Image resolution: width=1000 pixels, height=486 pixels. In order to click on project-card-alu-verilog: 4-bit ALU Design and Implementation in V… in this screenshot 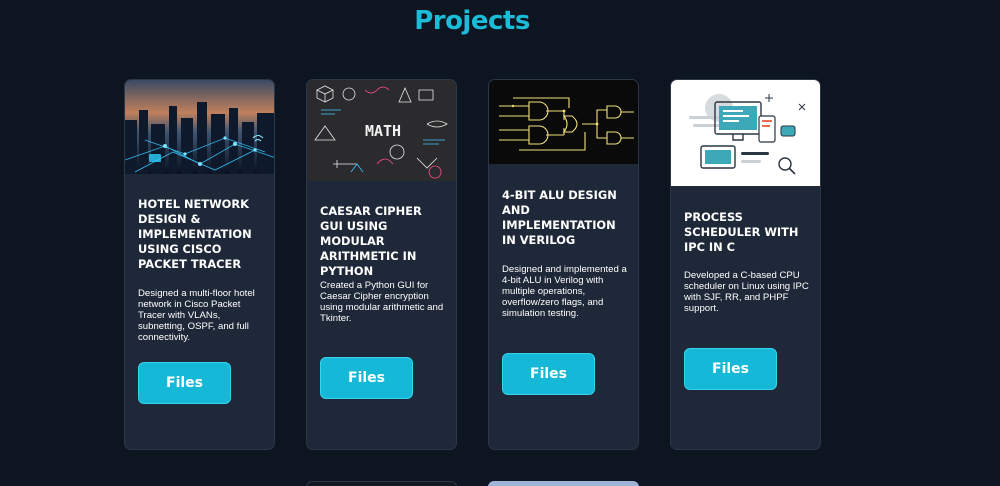, I will do `click(563, 264)`.